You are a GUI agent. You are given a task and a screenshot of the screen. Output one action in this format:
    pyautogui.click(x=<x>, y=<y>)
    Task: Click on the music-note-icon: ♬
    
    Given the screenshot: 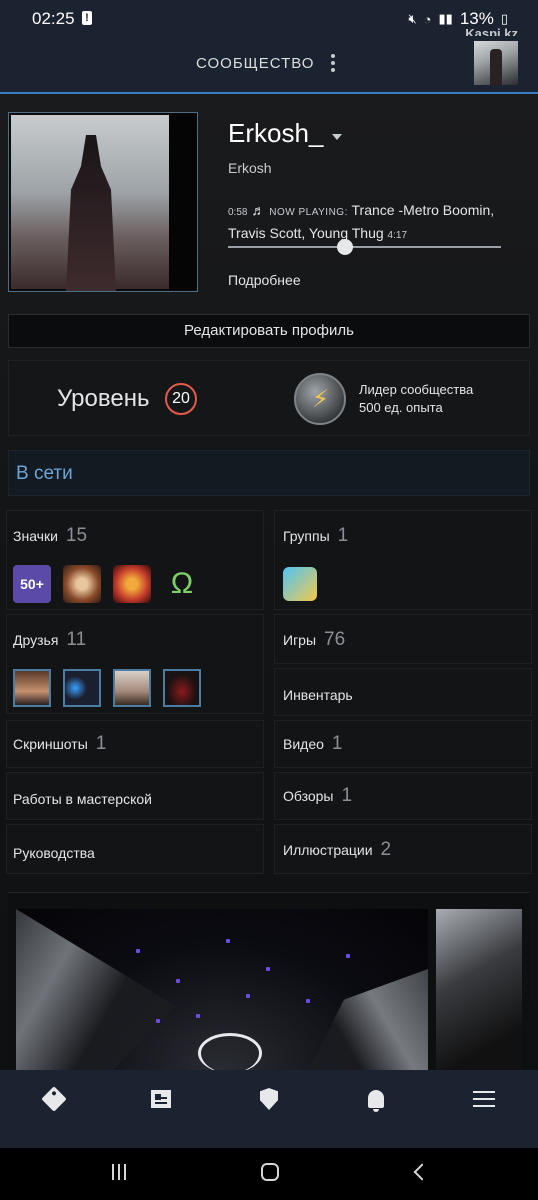 What is the action you would take?
    pyautogui.click(x=258, y=210)
    